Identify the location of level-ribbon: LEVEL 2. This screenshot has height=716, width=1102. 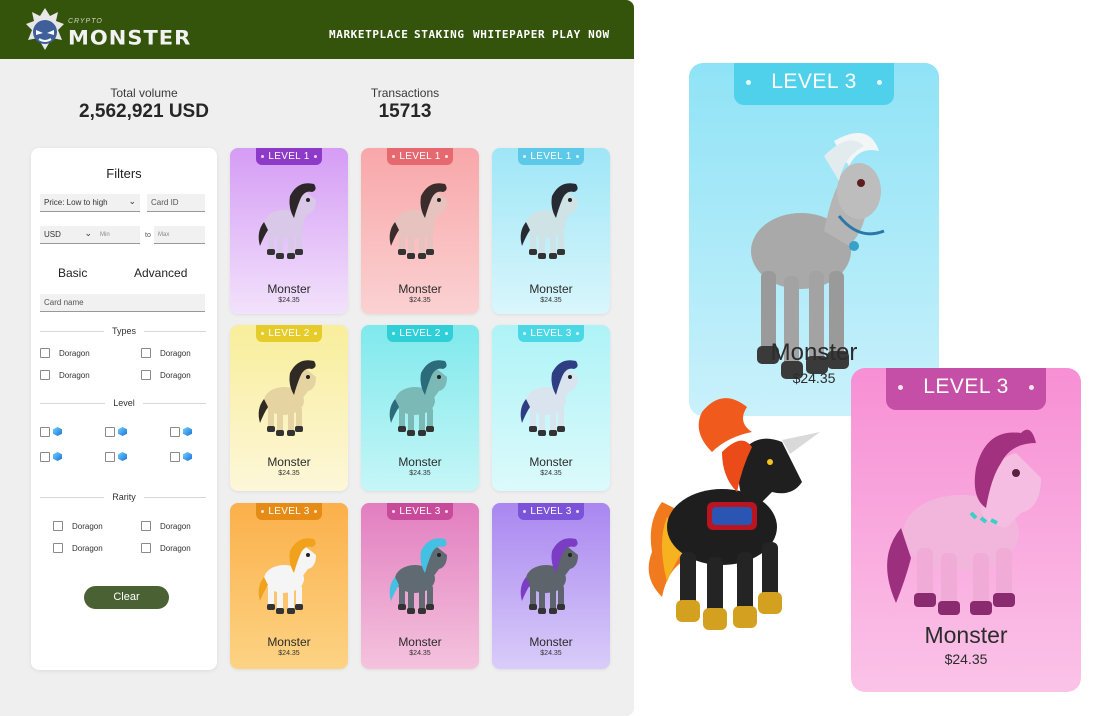
(289, 333).